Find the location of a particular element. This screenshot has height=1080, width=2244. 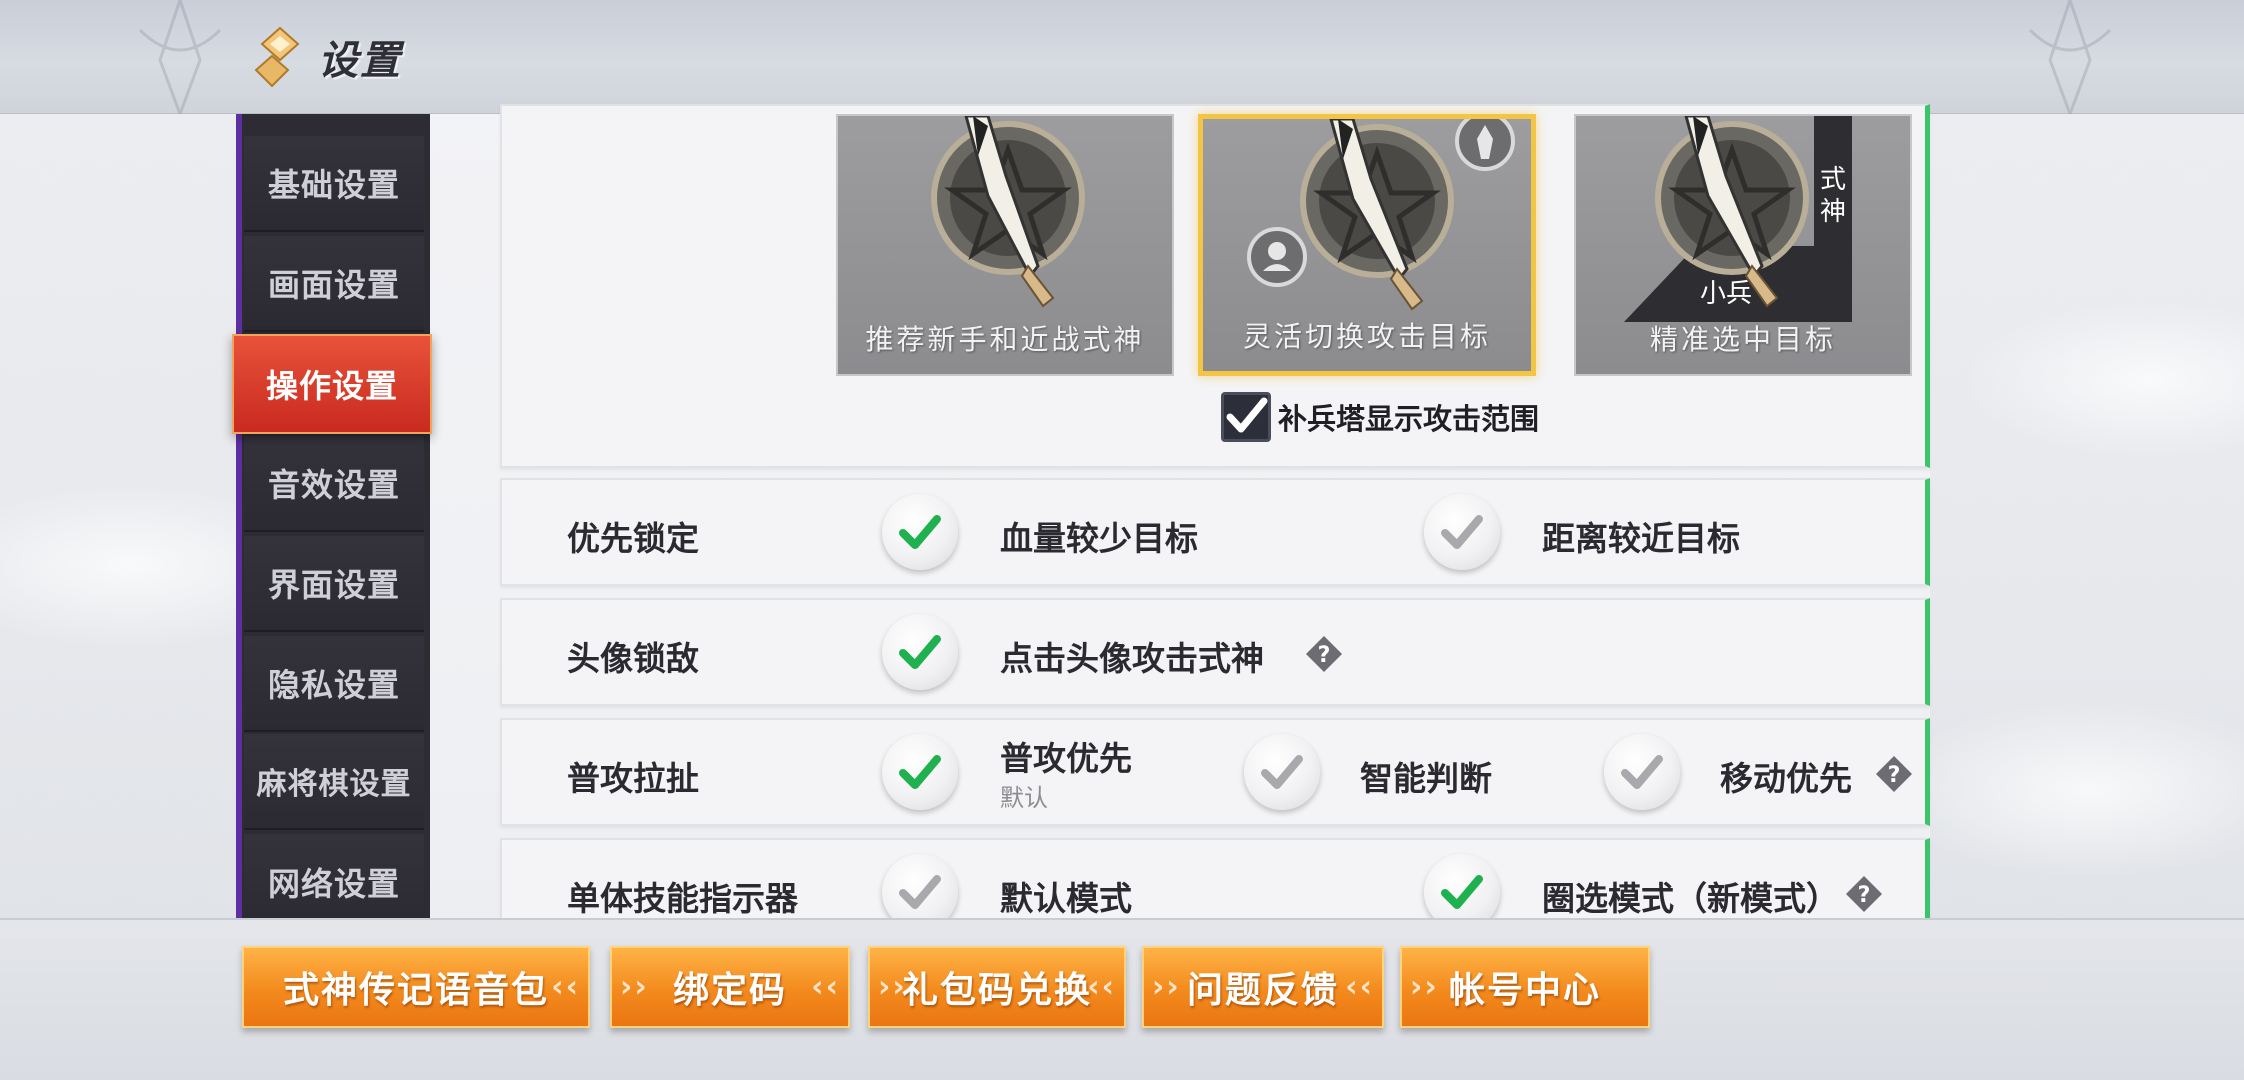

mode-card-flexible: 灵活切换攻击目标 is located at coordinates (1367, 245).